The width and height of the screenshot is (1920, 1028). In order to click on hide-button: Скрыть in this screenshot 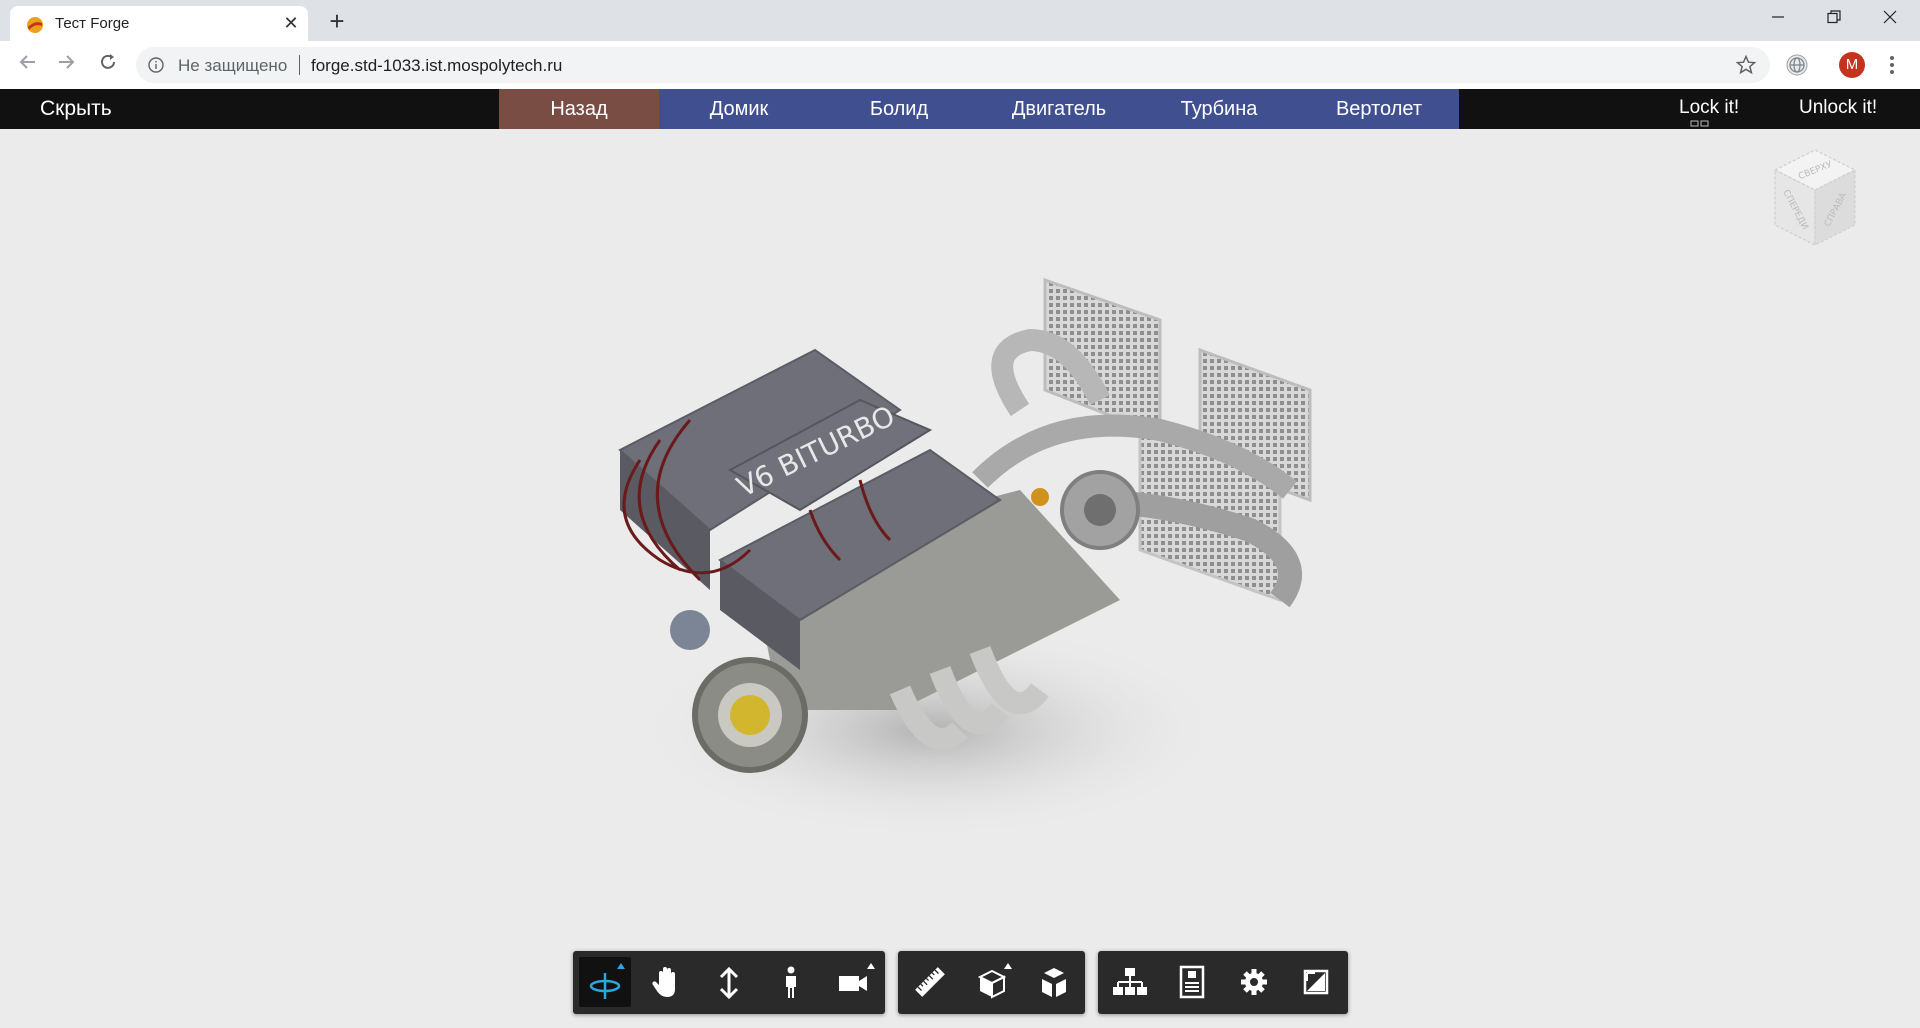, I will do `click(76, 109)`.